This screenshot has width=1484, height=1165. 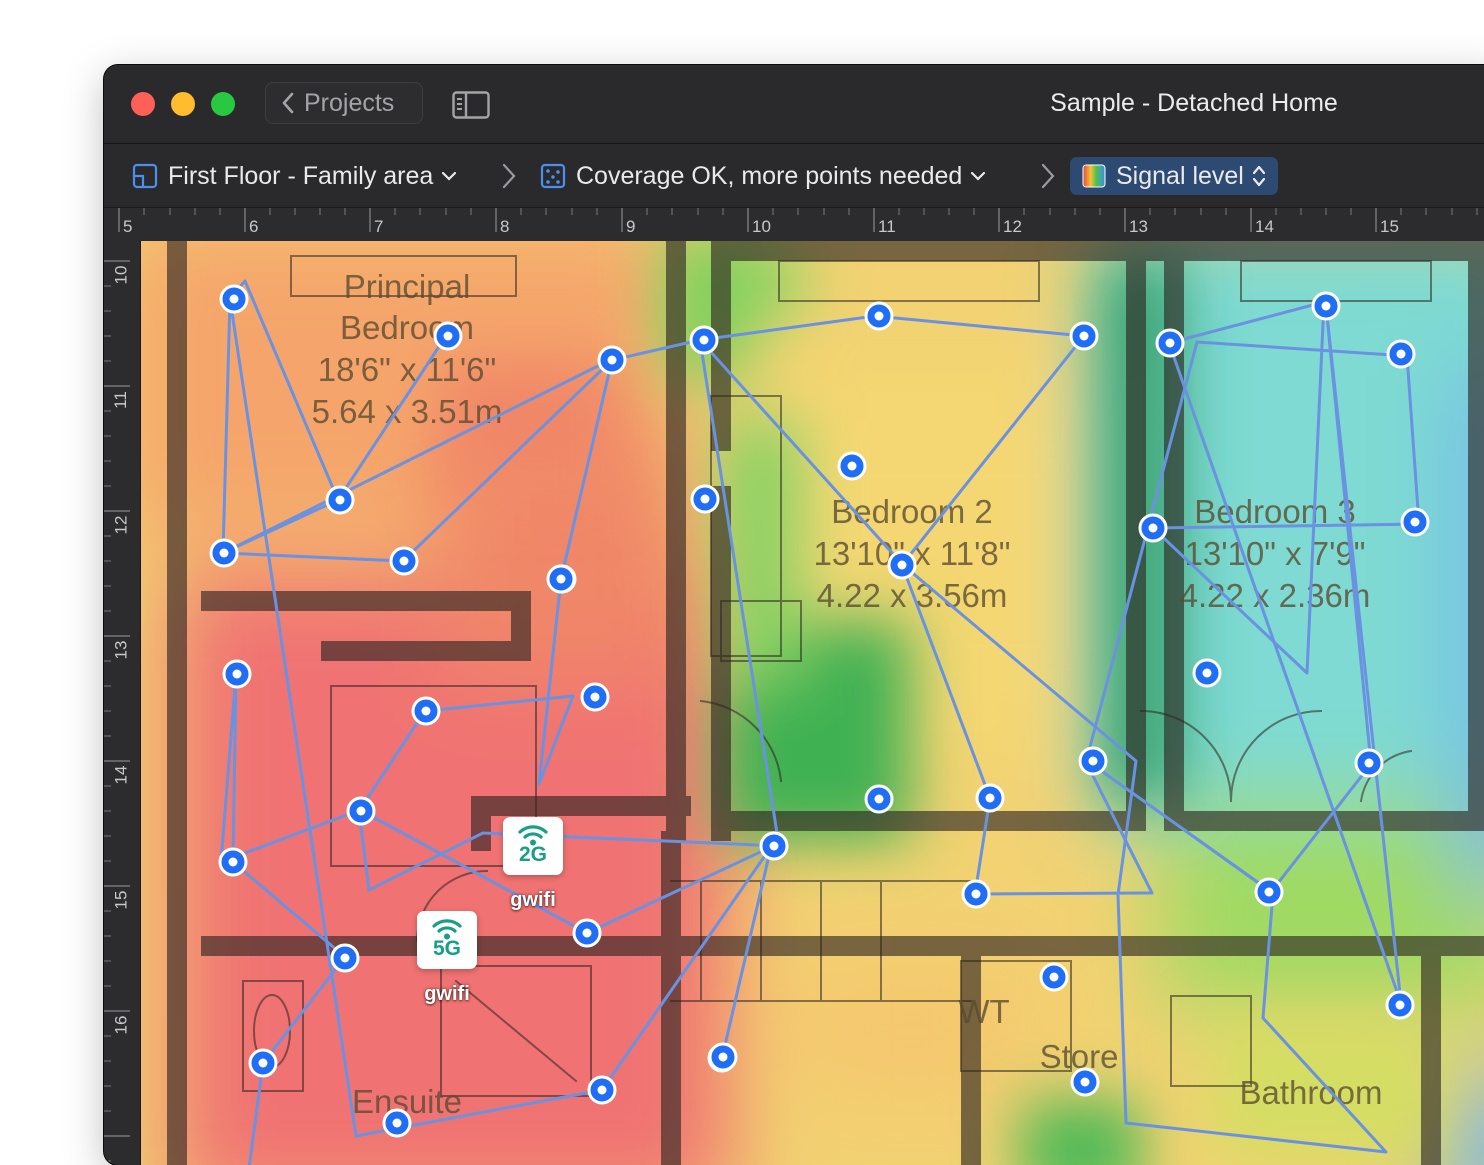 I want to click on floor-plan-icon, so click(x=145, y=176).